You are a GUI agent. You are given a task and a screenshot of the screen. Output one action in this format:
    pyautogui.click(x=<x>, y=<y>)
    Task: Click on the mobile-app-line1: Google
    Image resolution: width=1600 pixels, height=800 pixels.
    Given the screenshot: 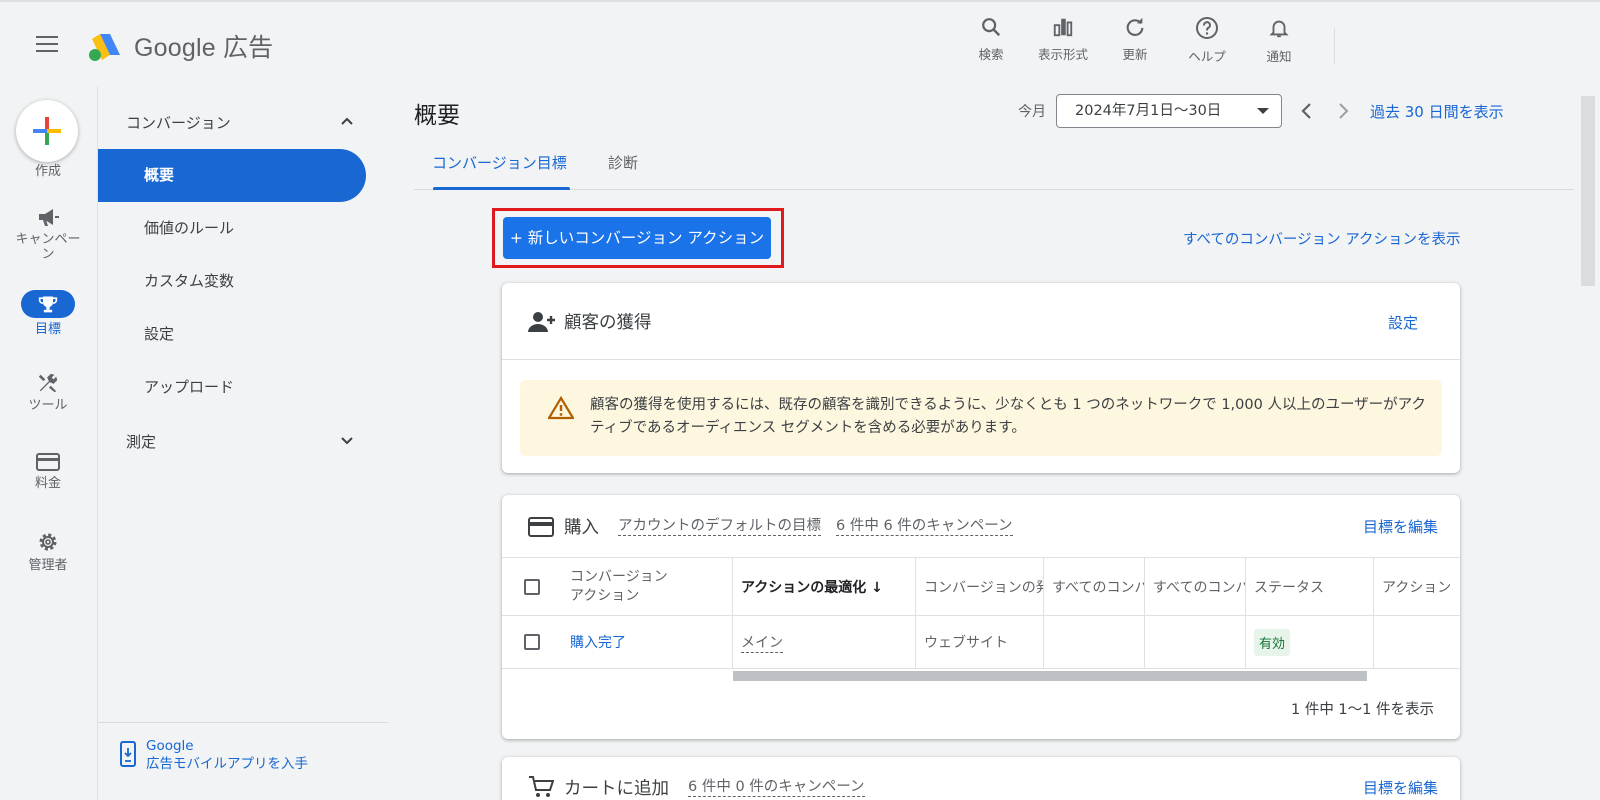 What is the action you would take?
    pyautogui.click(x=170, y=746)
    